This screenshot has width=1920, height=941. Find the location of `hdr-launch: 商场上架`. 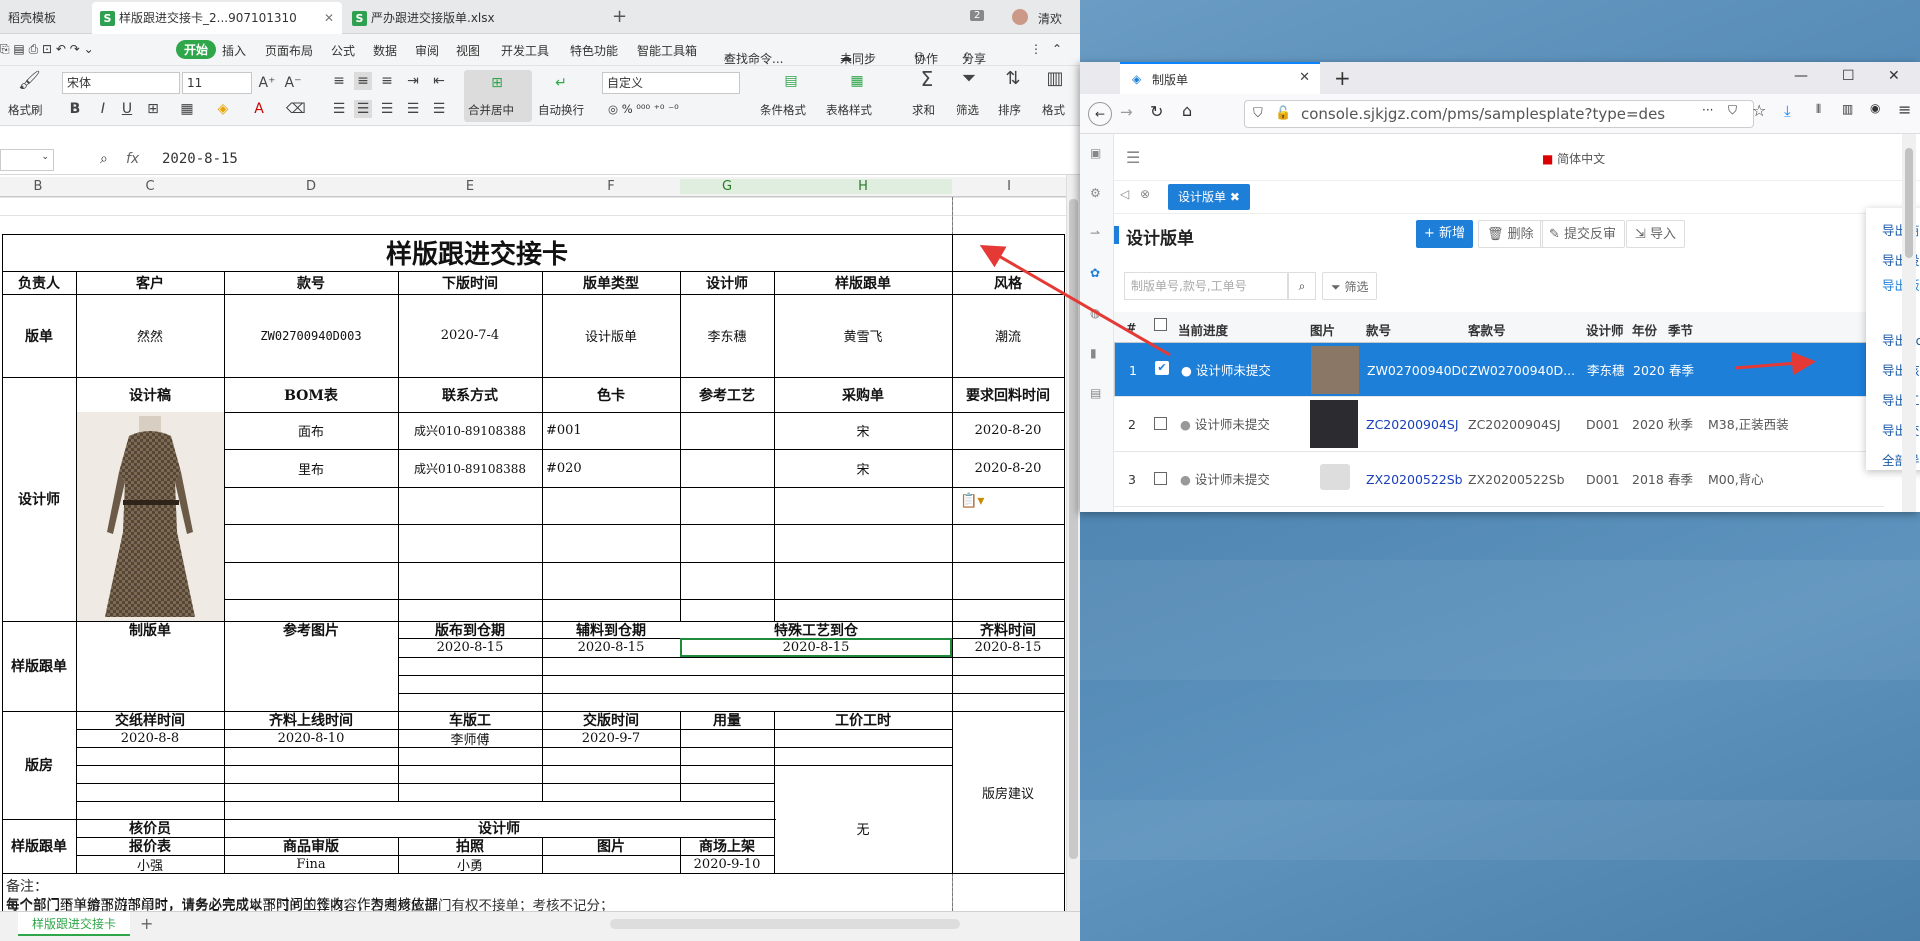

hdr-launch: 商场上架 is located at coordinates (727, 846).